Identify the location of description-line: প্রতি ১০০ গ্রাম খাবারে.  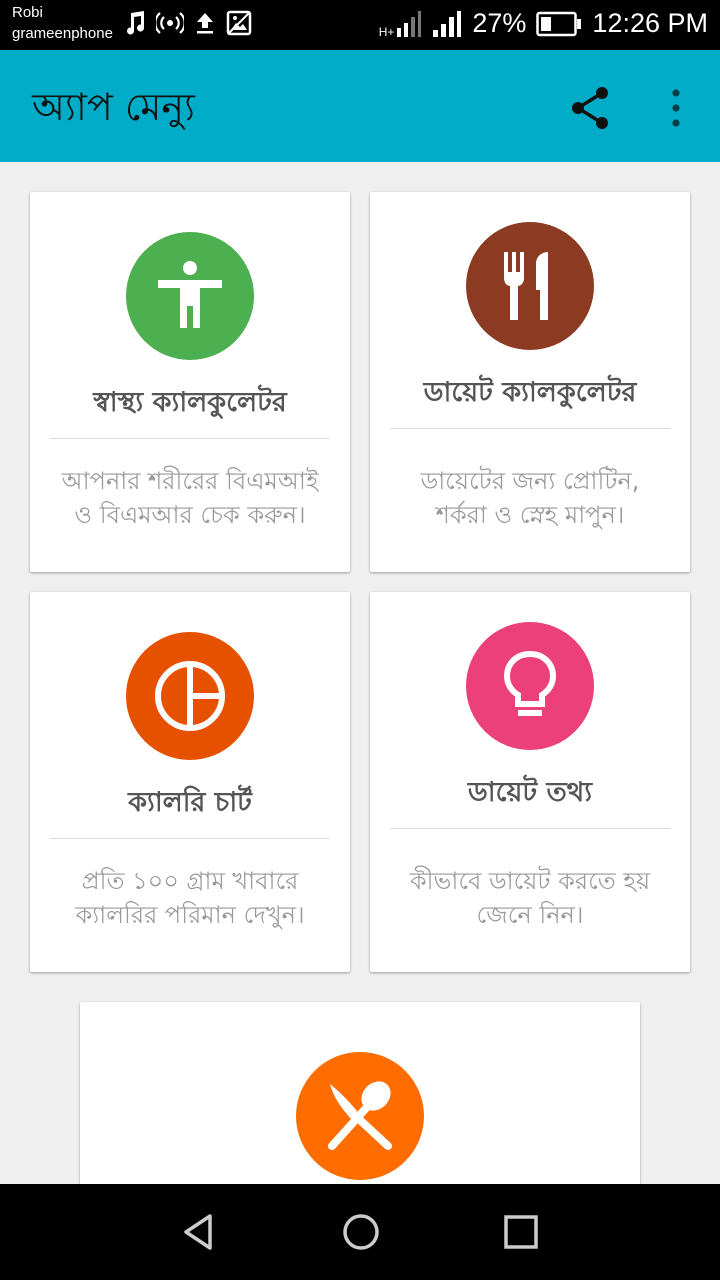
(190, 881).